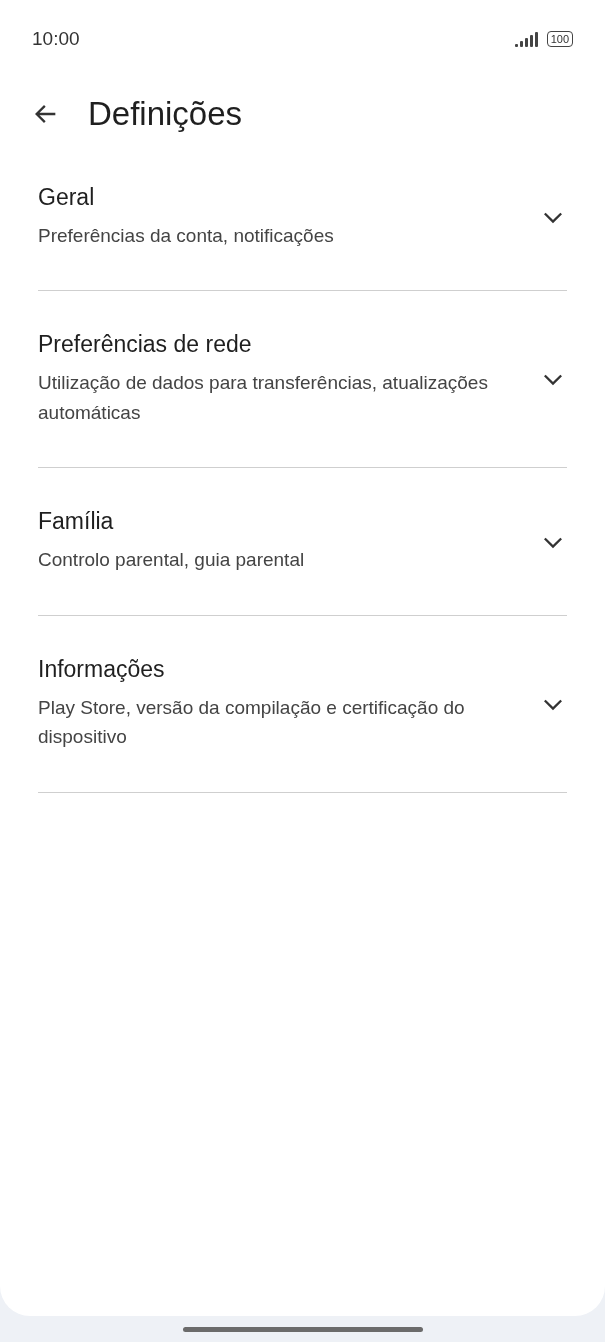 This screenshot has width=605, height=1342. I want to click on section-title: Preferências de rede, so click(145, 345).